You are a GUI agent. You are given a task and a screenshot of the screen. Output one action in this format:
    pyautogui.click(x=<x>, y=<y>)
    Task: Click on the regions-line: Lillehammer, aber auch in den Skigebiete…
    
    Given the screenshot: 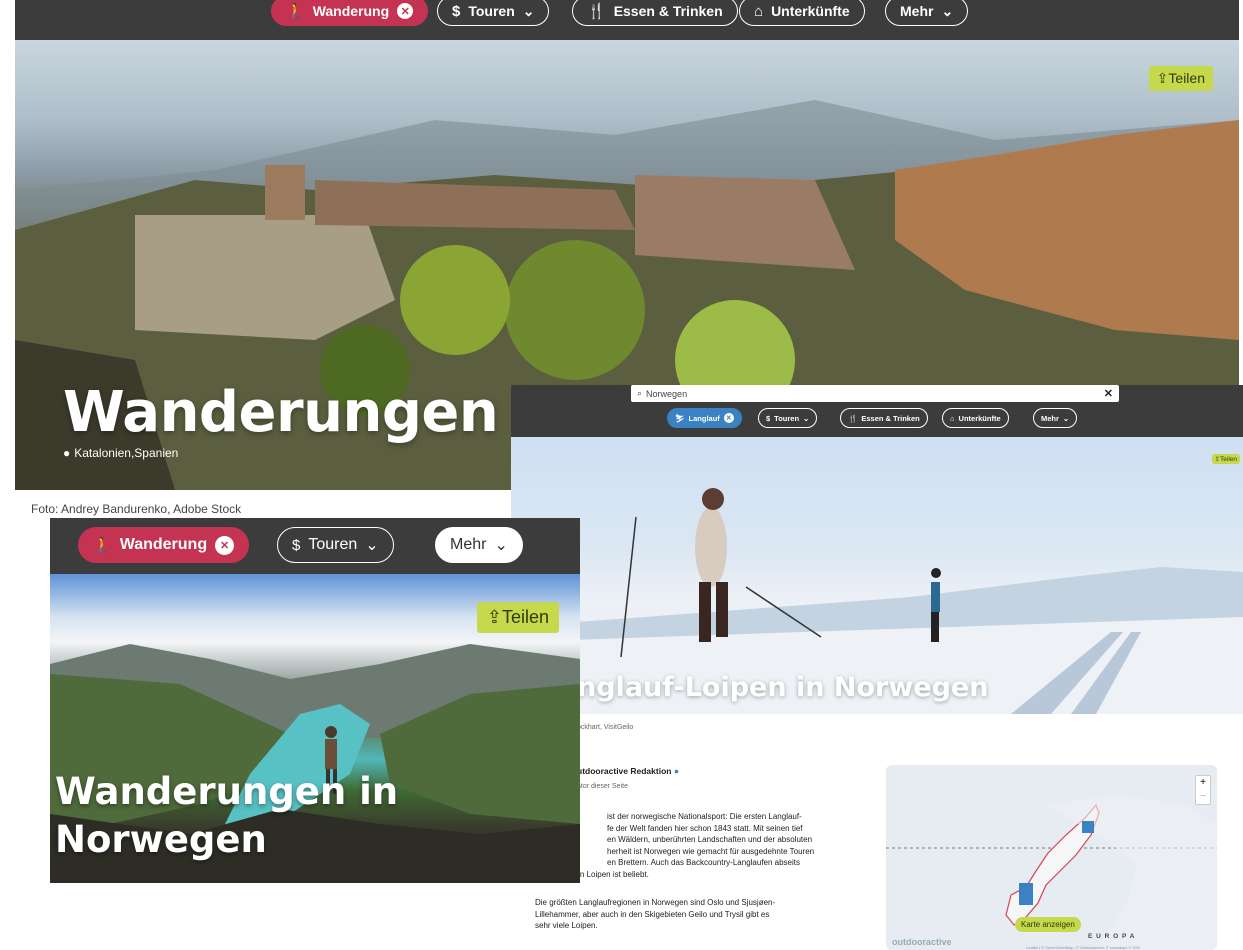 What is the action you would take?
    pyautogui.click(x=652, y=914)
    